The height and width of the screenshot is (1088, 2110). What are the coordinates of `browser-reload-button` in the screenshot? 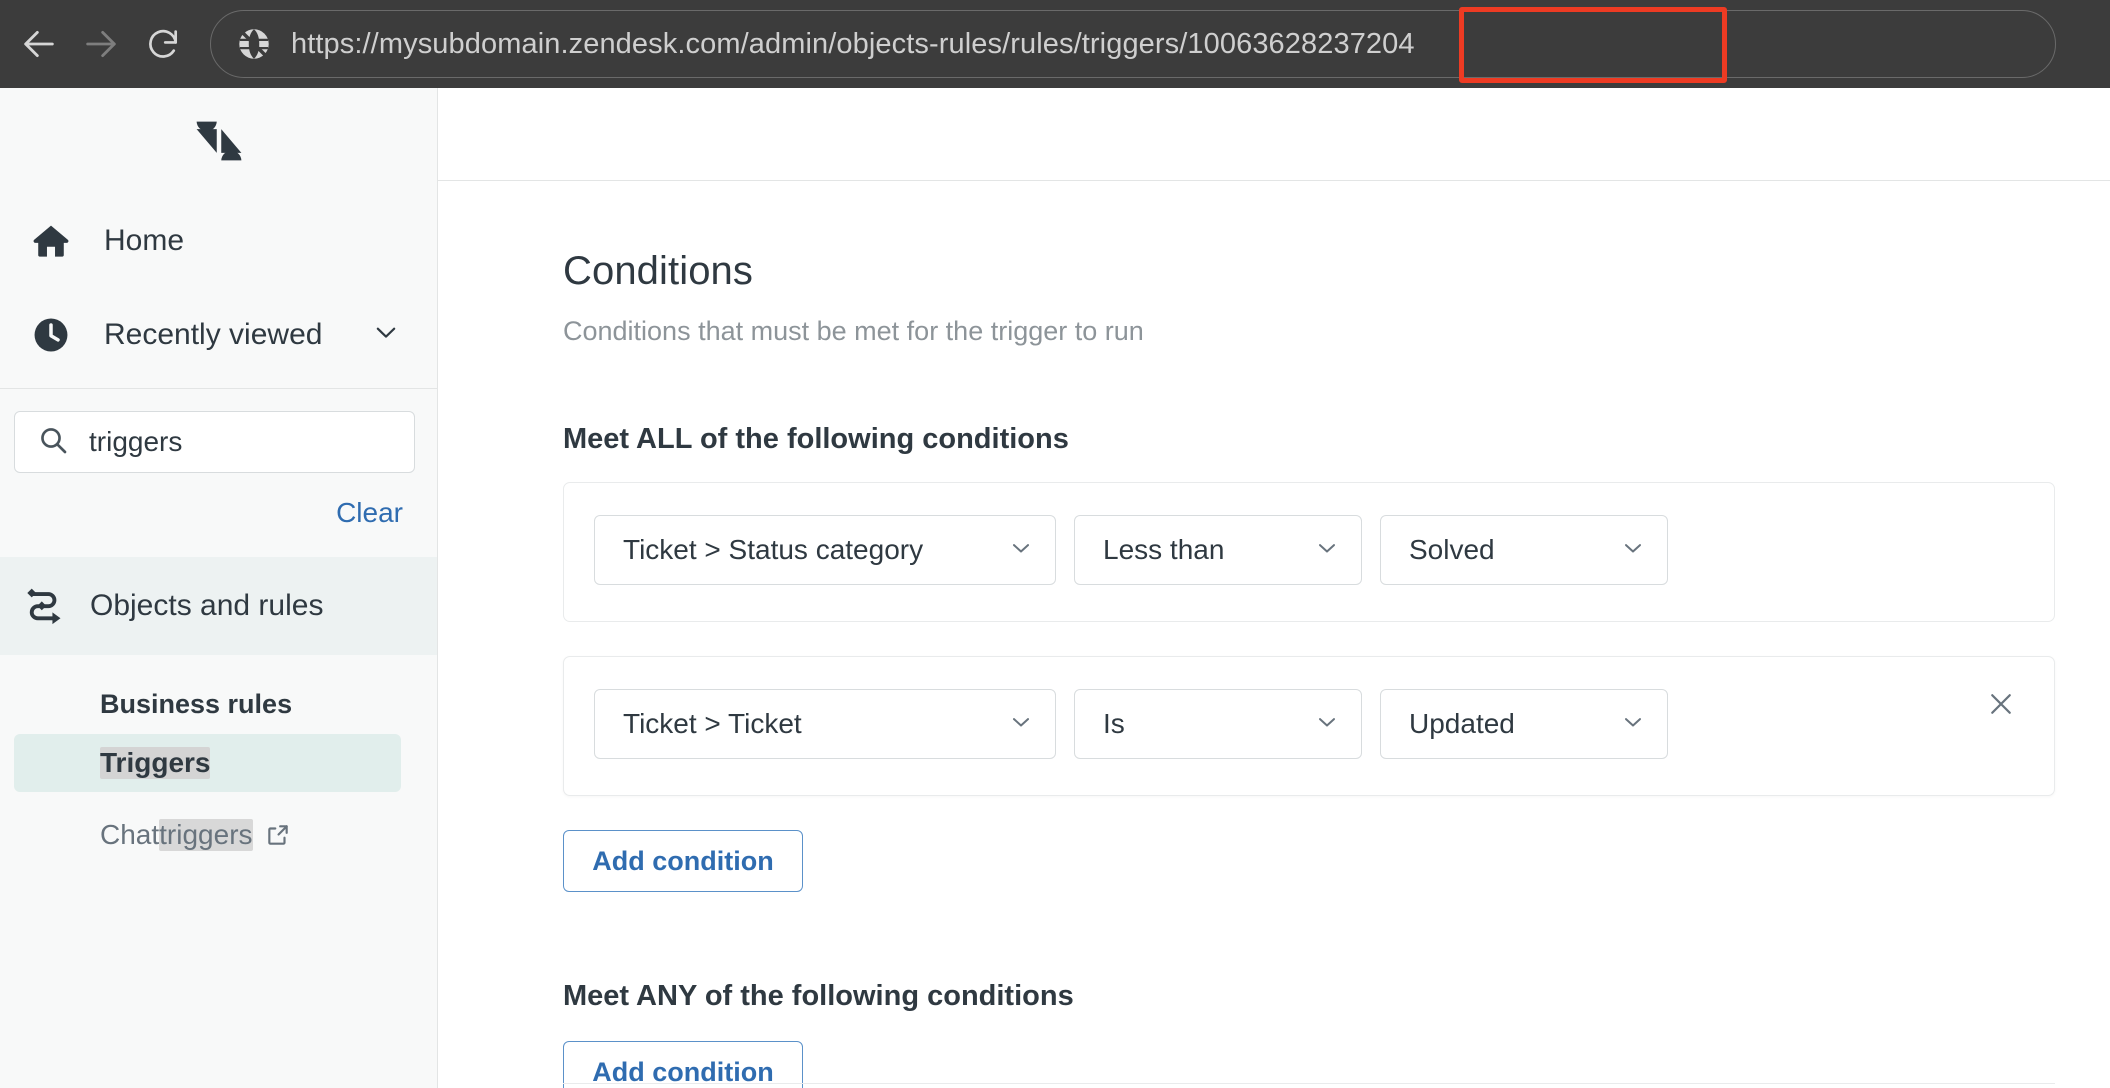 It's located at (163, 44).